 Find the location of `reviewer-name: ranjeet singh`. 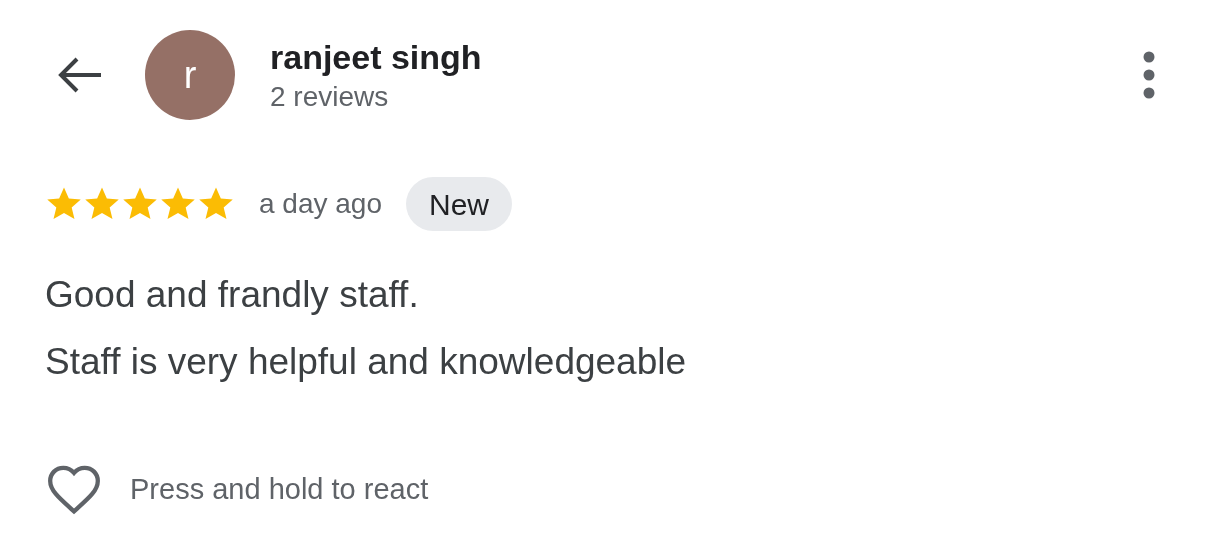

reviewer-name: ranjeet singh is located at coordinates (376, 57).